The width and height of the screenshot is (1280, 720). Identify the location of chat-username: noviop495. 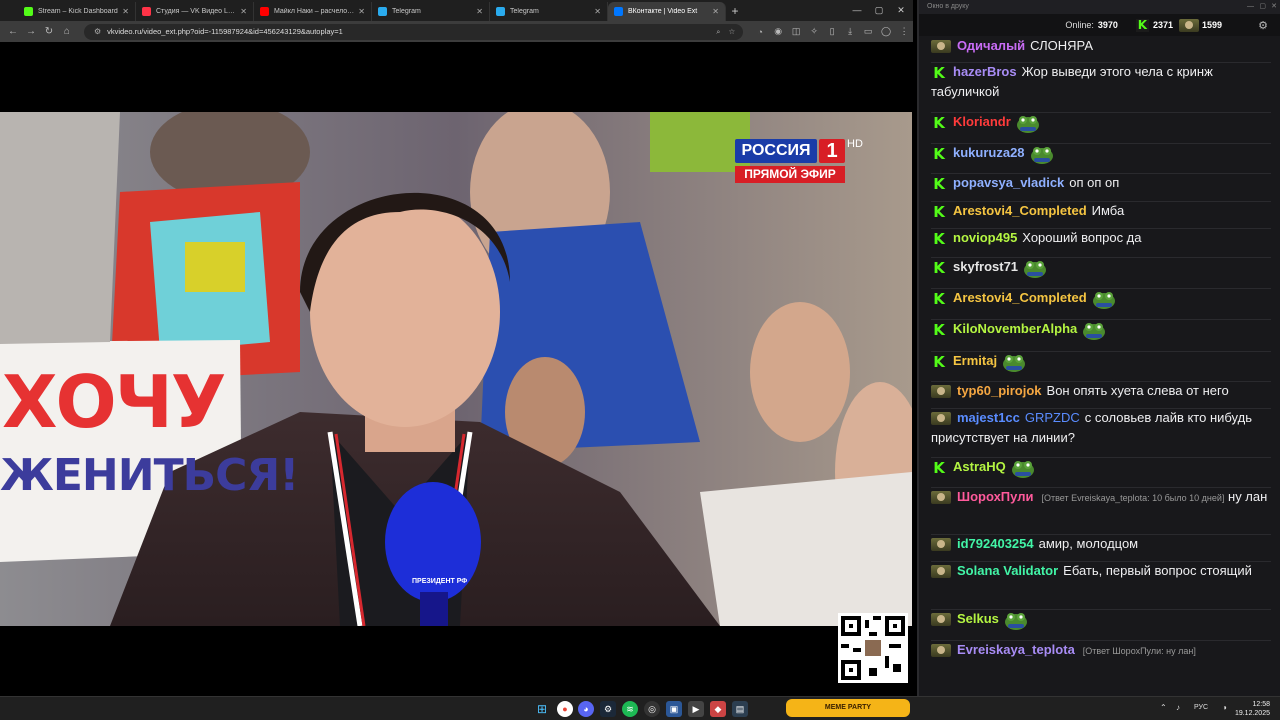
(985, 237).